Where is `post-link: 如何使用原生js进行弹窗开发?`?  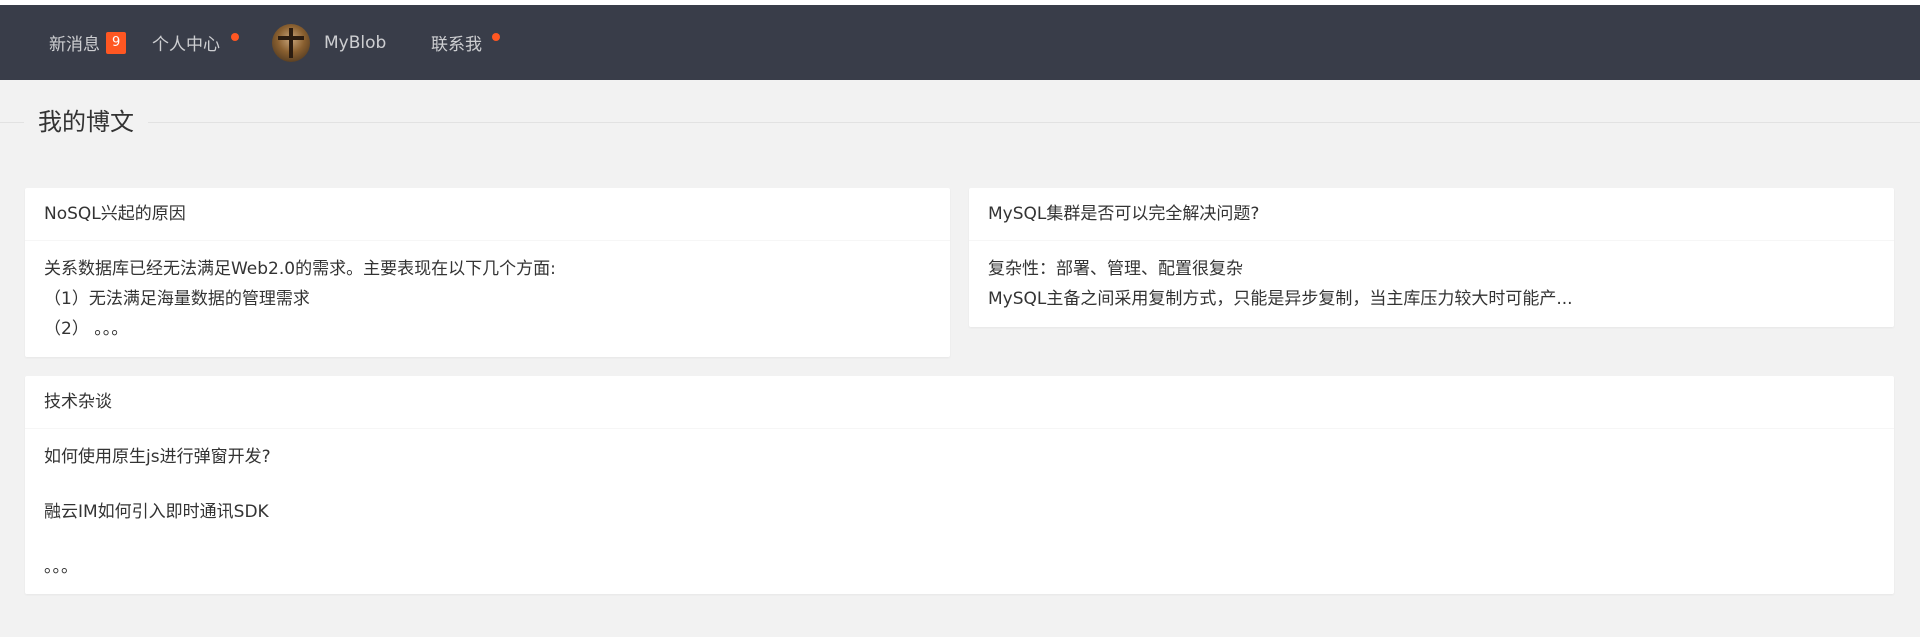
post-link: 如何使用原生js进行弹窗开发? is located at coordinates (959, 457).